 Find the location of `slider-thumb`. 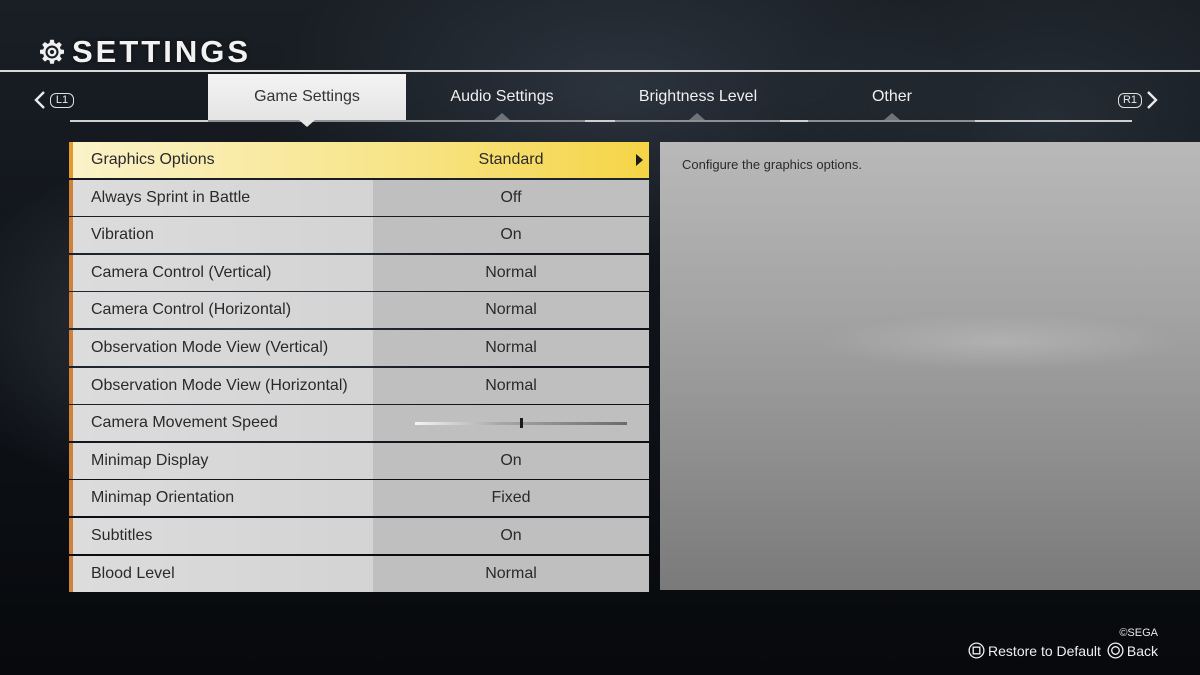

slider-thumb is located at coordinates (521, 423).